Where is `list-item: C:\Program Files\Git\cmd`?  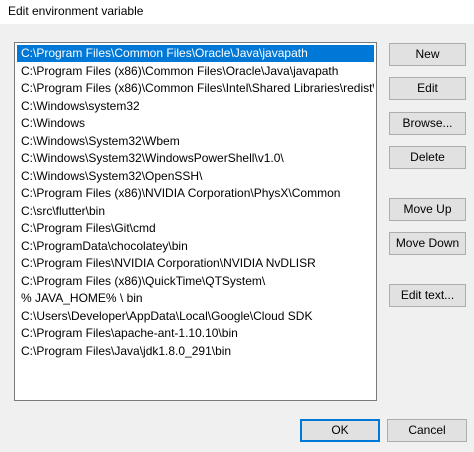
list-item: C:\Program Files\Git\cmd is located at coordinates (195, 228).